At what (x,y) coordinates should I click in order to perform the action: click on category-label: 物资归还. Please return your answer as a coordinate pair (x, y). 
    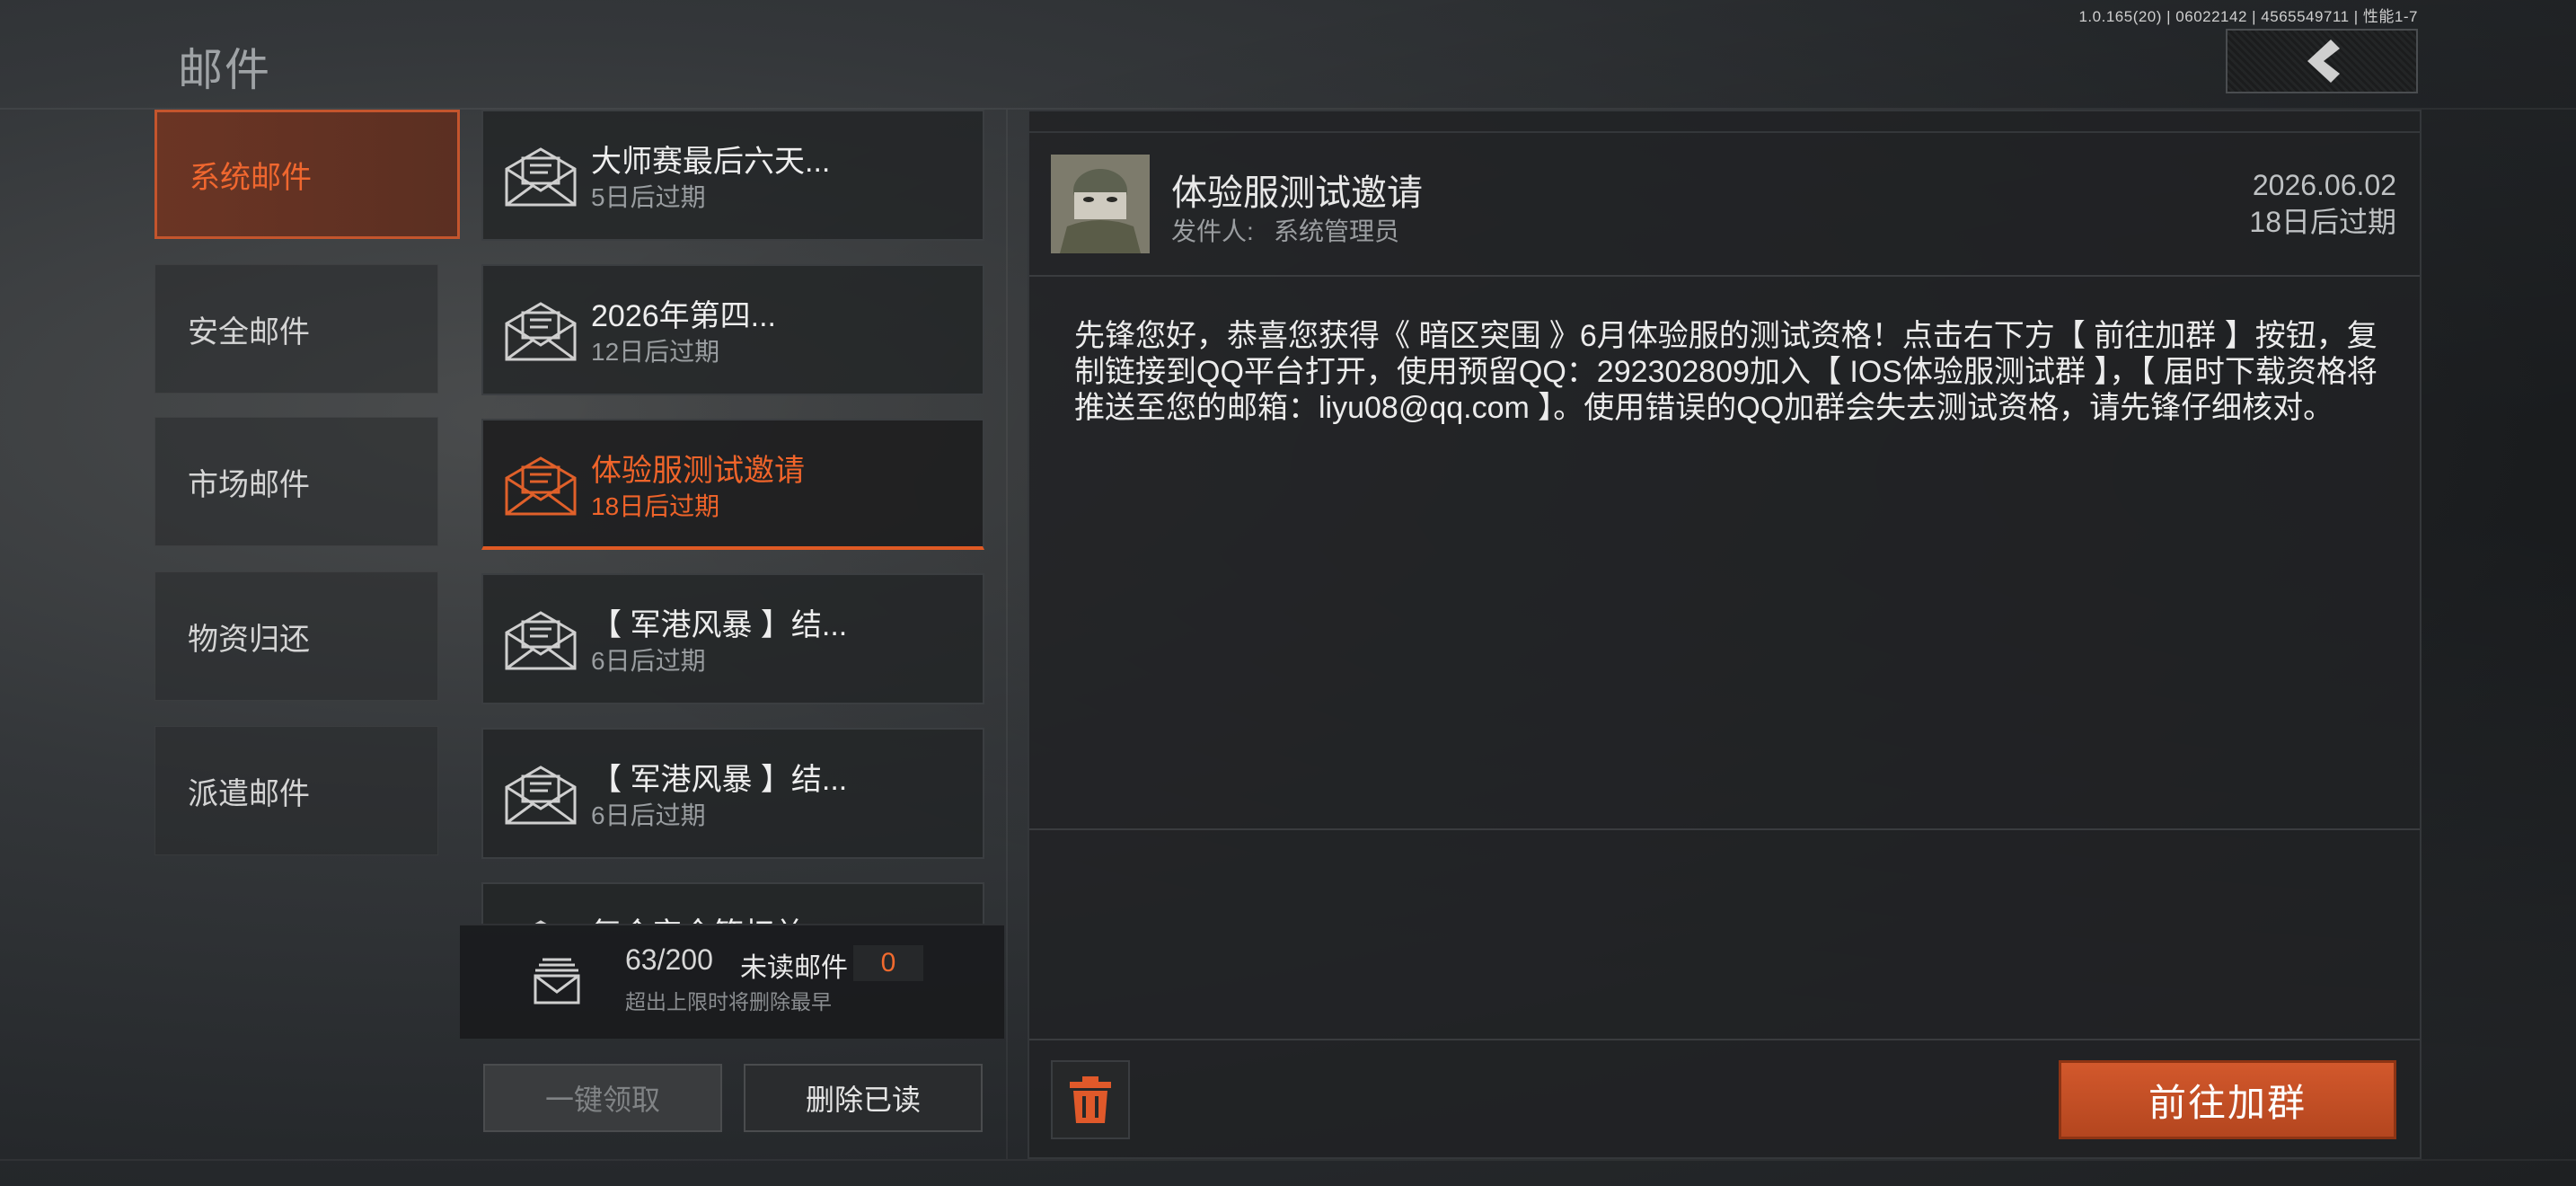
    Looking at the image, I should click on (249, 639).